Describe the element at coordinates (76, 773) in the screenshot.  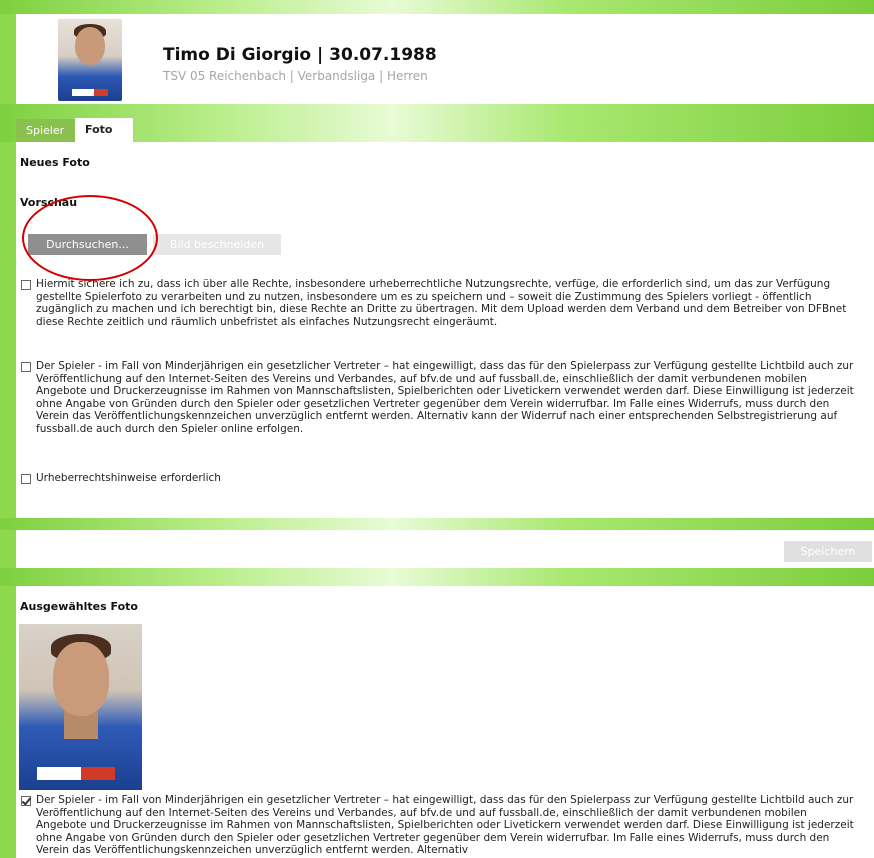
I see `photo-sponsor-logo` at that location.